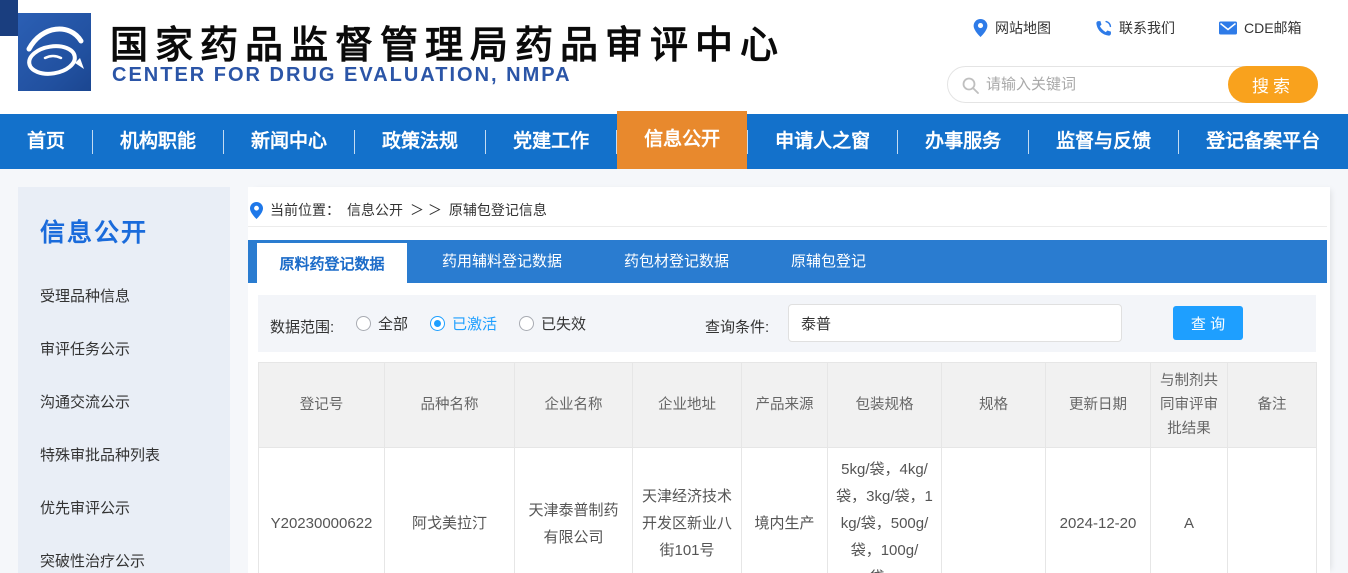 The image size is (1348, 573). I want to click on cde-logo, so click(54, 52).